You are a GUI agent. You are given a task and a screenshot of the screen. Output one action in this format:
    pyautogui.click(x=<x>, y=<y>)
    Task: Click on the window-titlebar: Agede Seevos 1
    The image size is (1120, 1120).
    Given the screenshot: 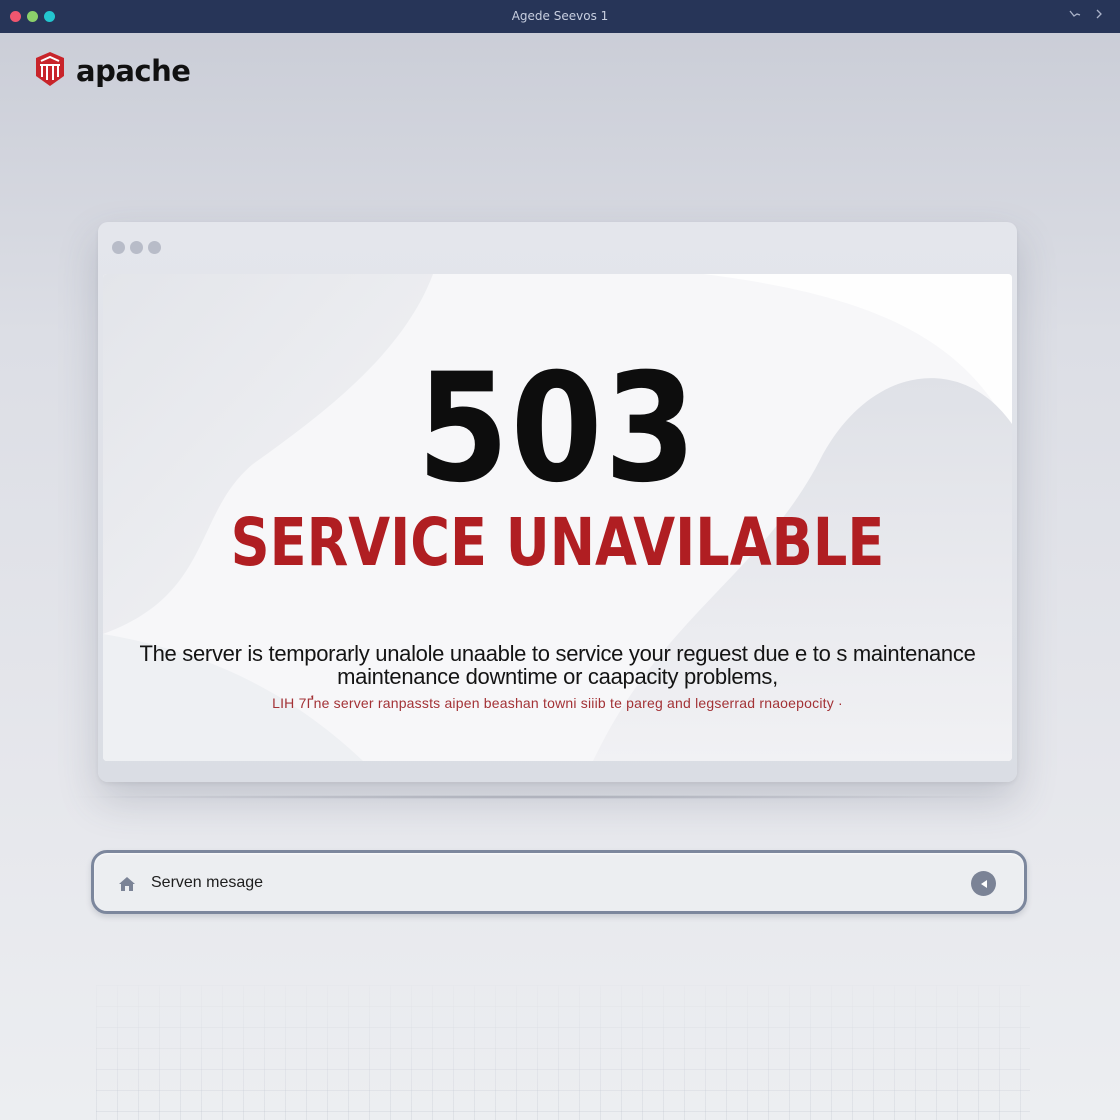 What is the action you would take?
    pyautogui.click(x=560, y=16)
    